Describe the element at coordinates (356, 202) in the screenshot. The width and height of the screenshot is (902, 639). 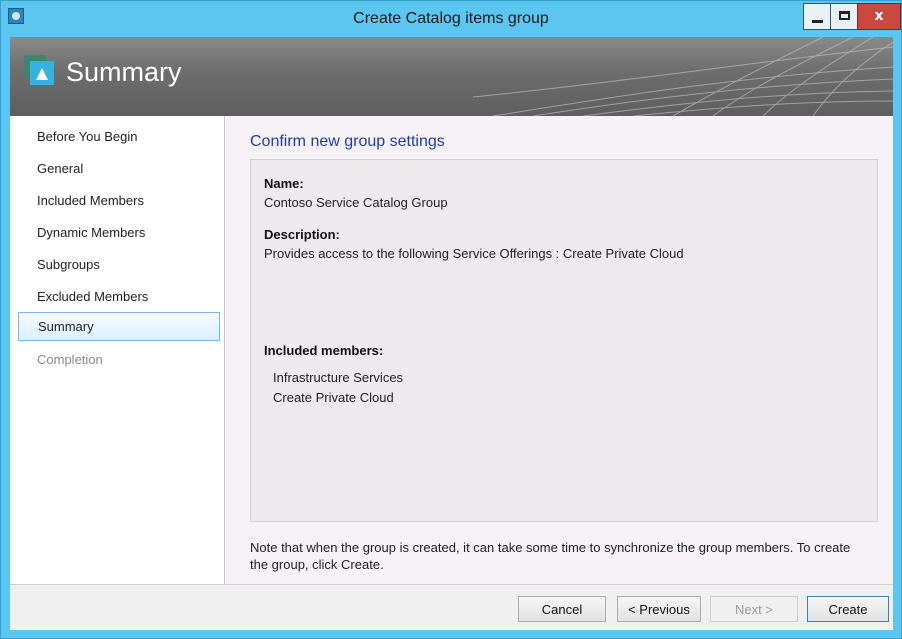
I see `name-value: Contoso Service Catalog Group` at that location.